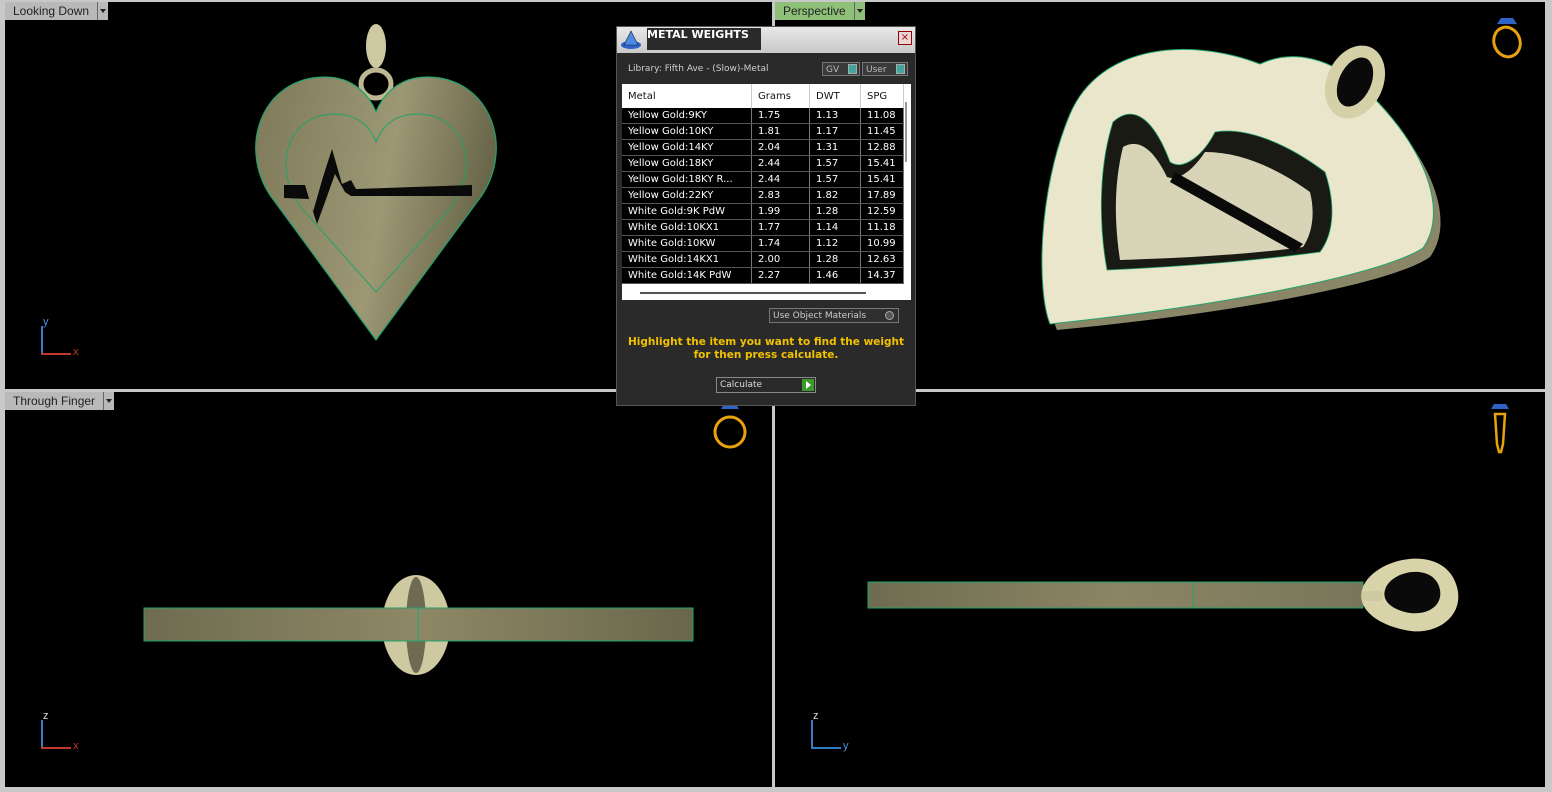 The width and height of the screenshot is (1552, 792). I want to click on table-row: Yellow Gold:18KY 2.44 1.57 15.41, so click(763, 163).